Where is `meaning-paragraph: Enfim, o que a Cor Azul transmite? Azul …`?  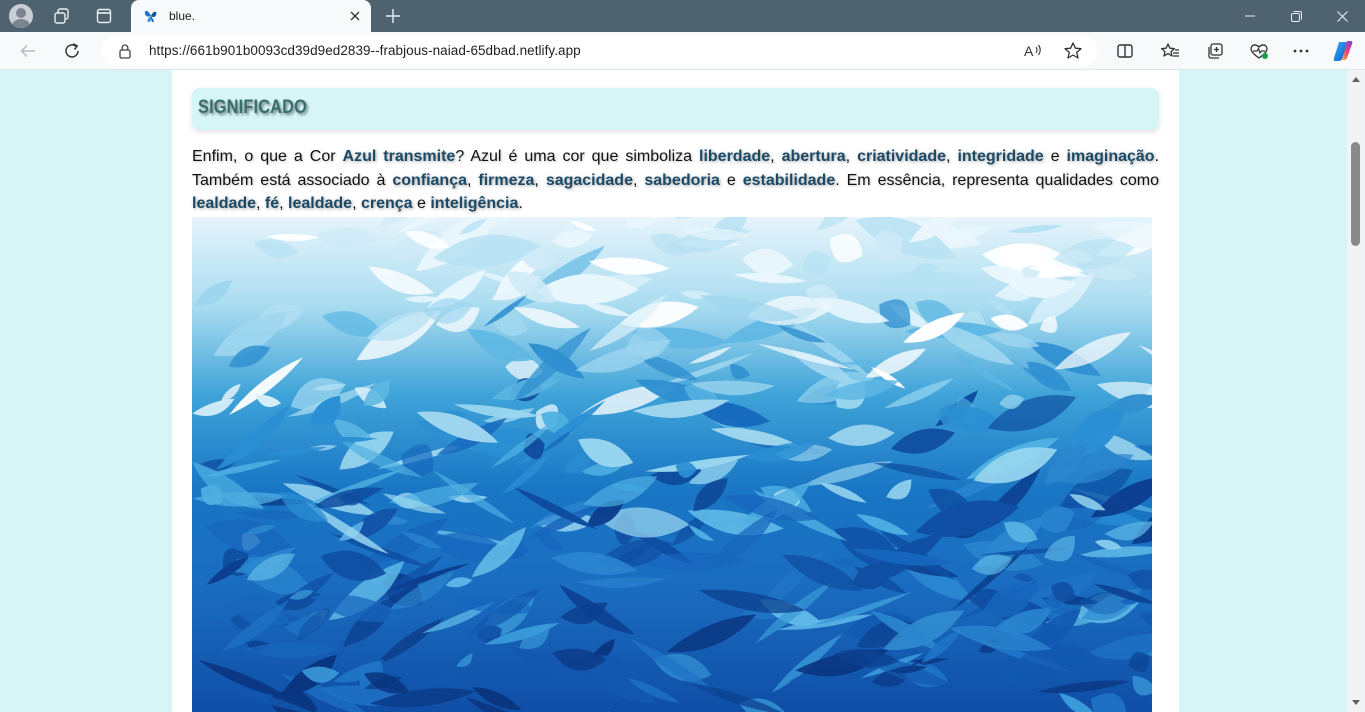 meaning-paragraph: Enfim, o que a Cor Azul transmite? Azul … is located at coordinates (675, 180).